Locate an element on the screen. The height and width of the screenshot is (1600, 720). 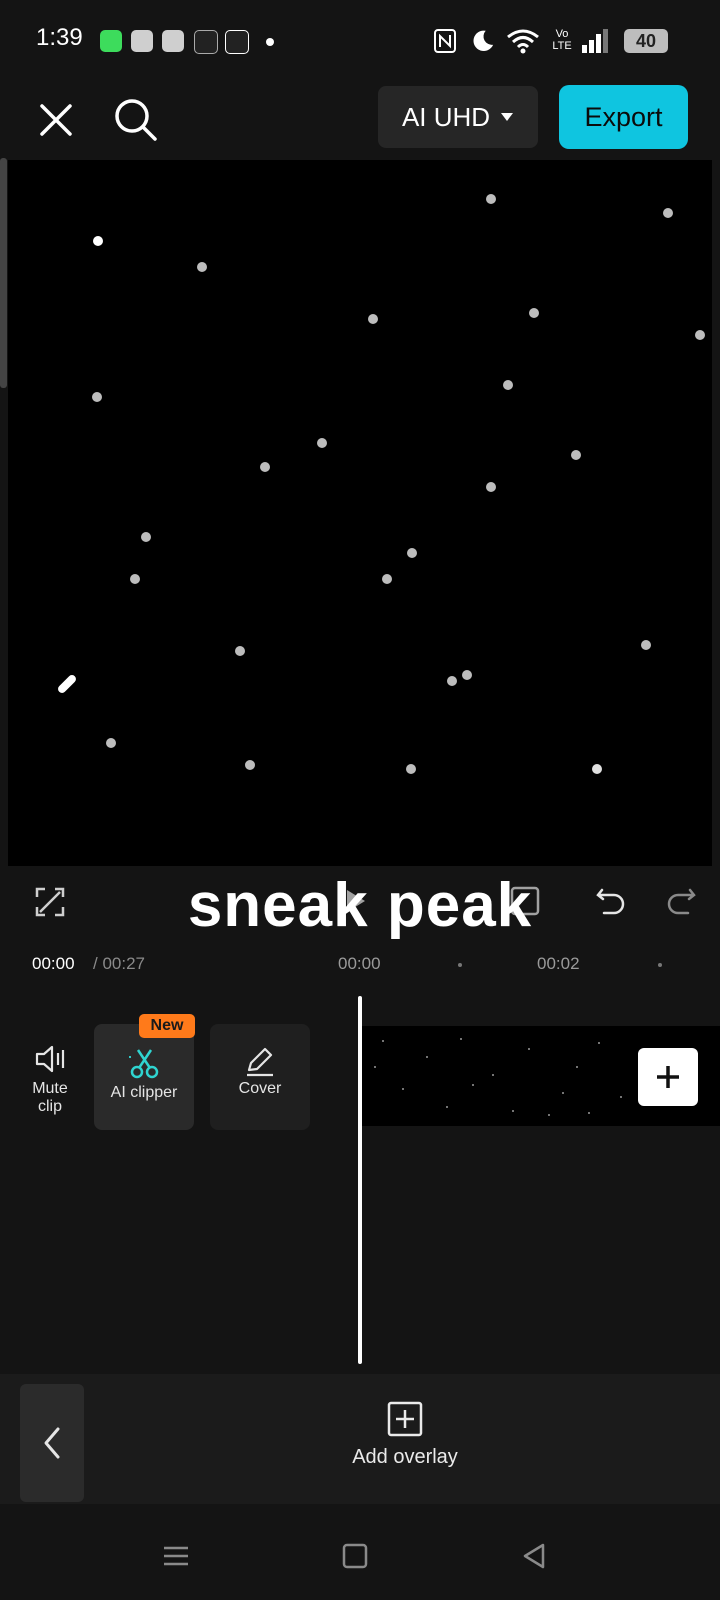
cover-button: Cover is located at coordinates (260, 1077).